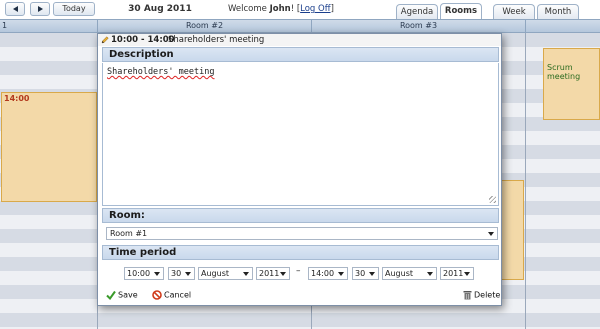  Describe the element at coordinates (111, 295) in the screenshot. I see `checkmark-icon` at that location.